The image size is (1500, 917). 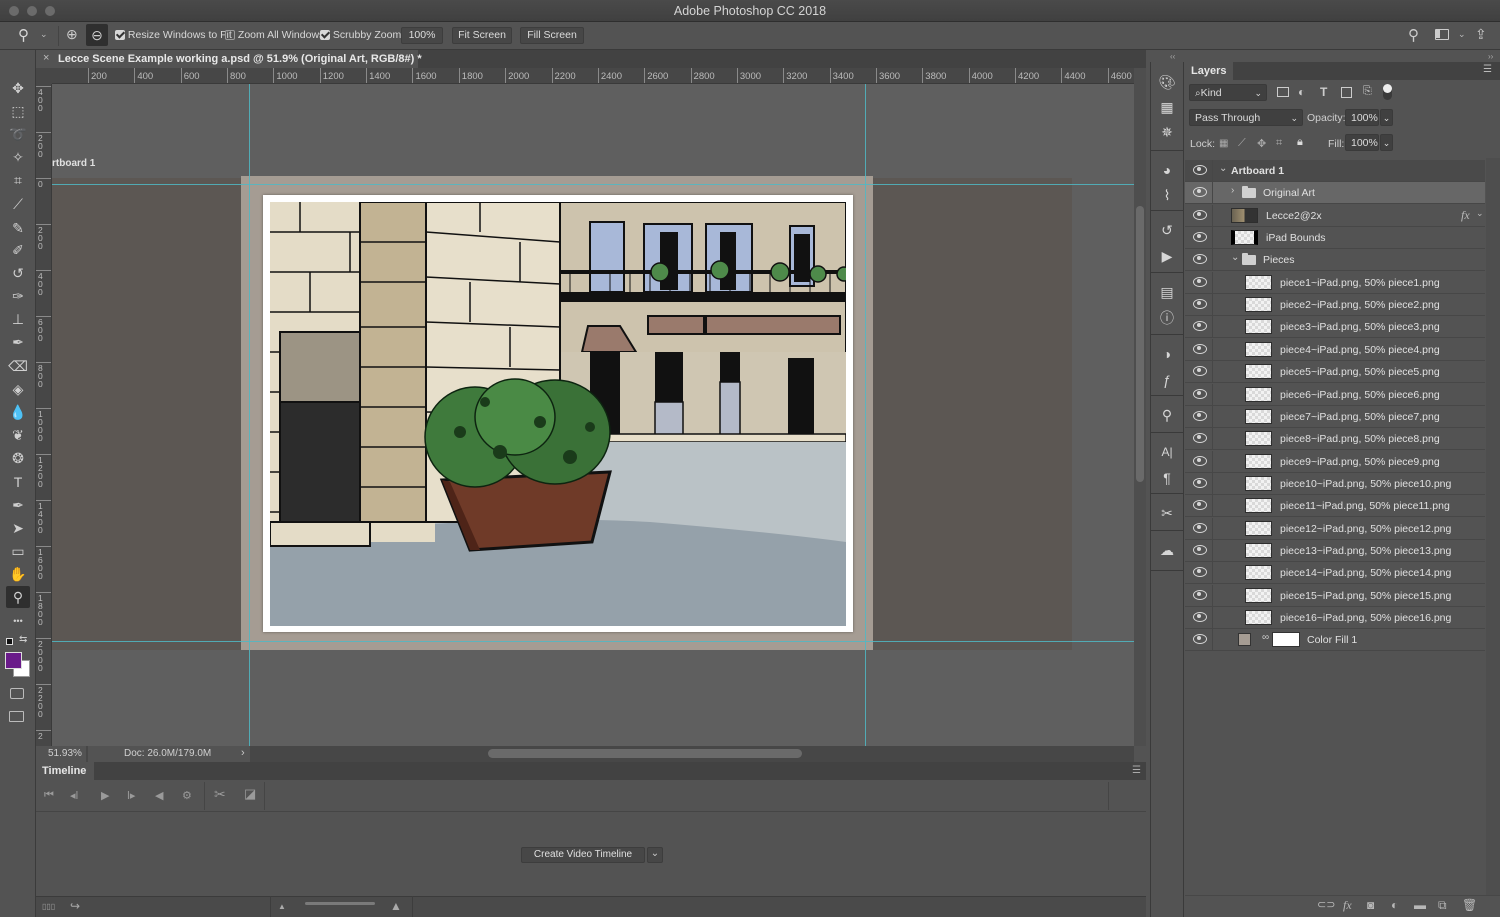 What do you see at coordinates (1332, 640) in the screenshot?
I see `layer-name: Color Fill 1` at bounding box center [1332, 640].